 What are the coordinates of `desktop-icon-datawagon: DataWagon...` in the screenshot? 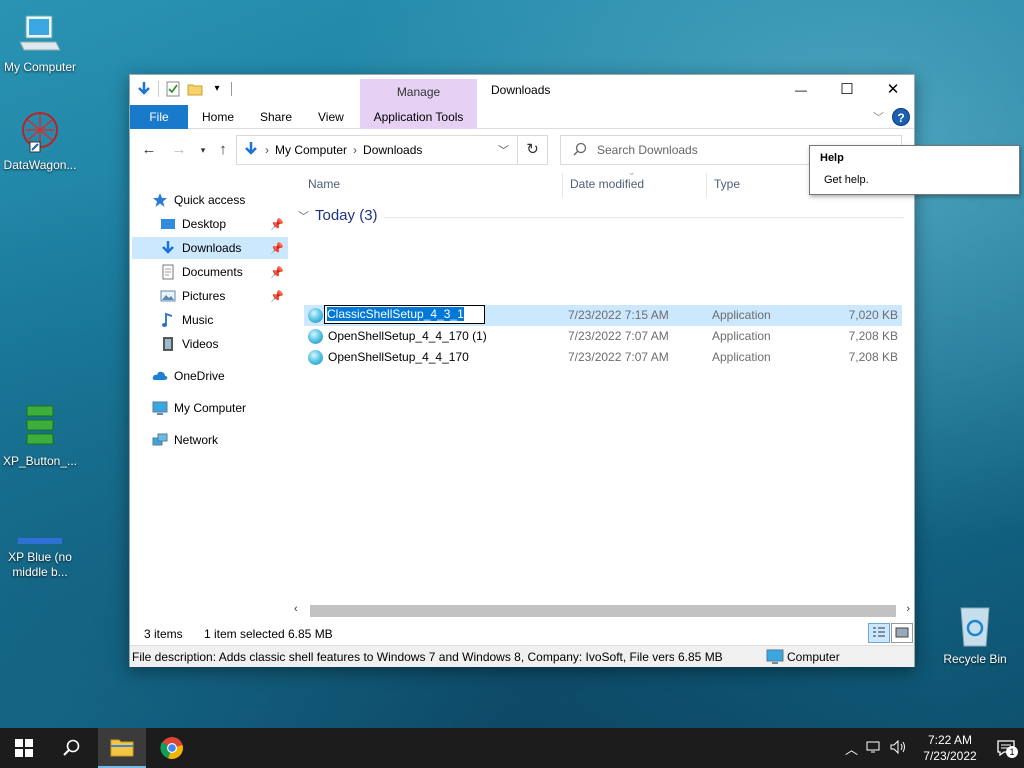 It's located at (40, 140).